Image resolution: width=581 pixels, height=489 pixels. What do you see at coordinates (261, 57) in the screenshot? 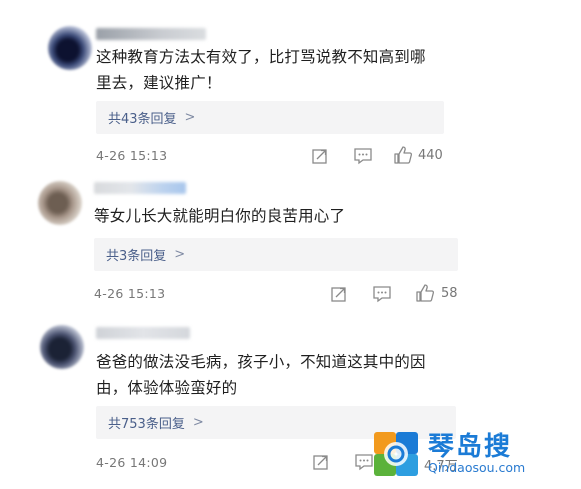
I see `comment-text-line: 这种教育方法太有效了，比打骂说教不知高到哪` at bounding box center [261, 57].